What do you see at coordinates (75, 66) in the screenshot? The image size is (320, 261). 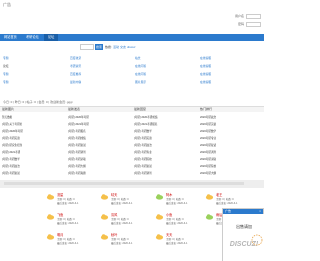 I see `grid-link: 考研资讯` at bounding box center [75, 66].